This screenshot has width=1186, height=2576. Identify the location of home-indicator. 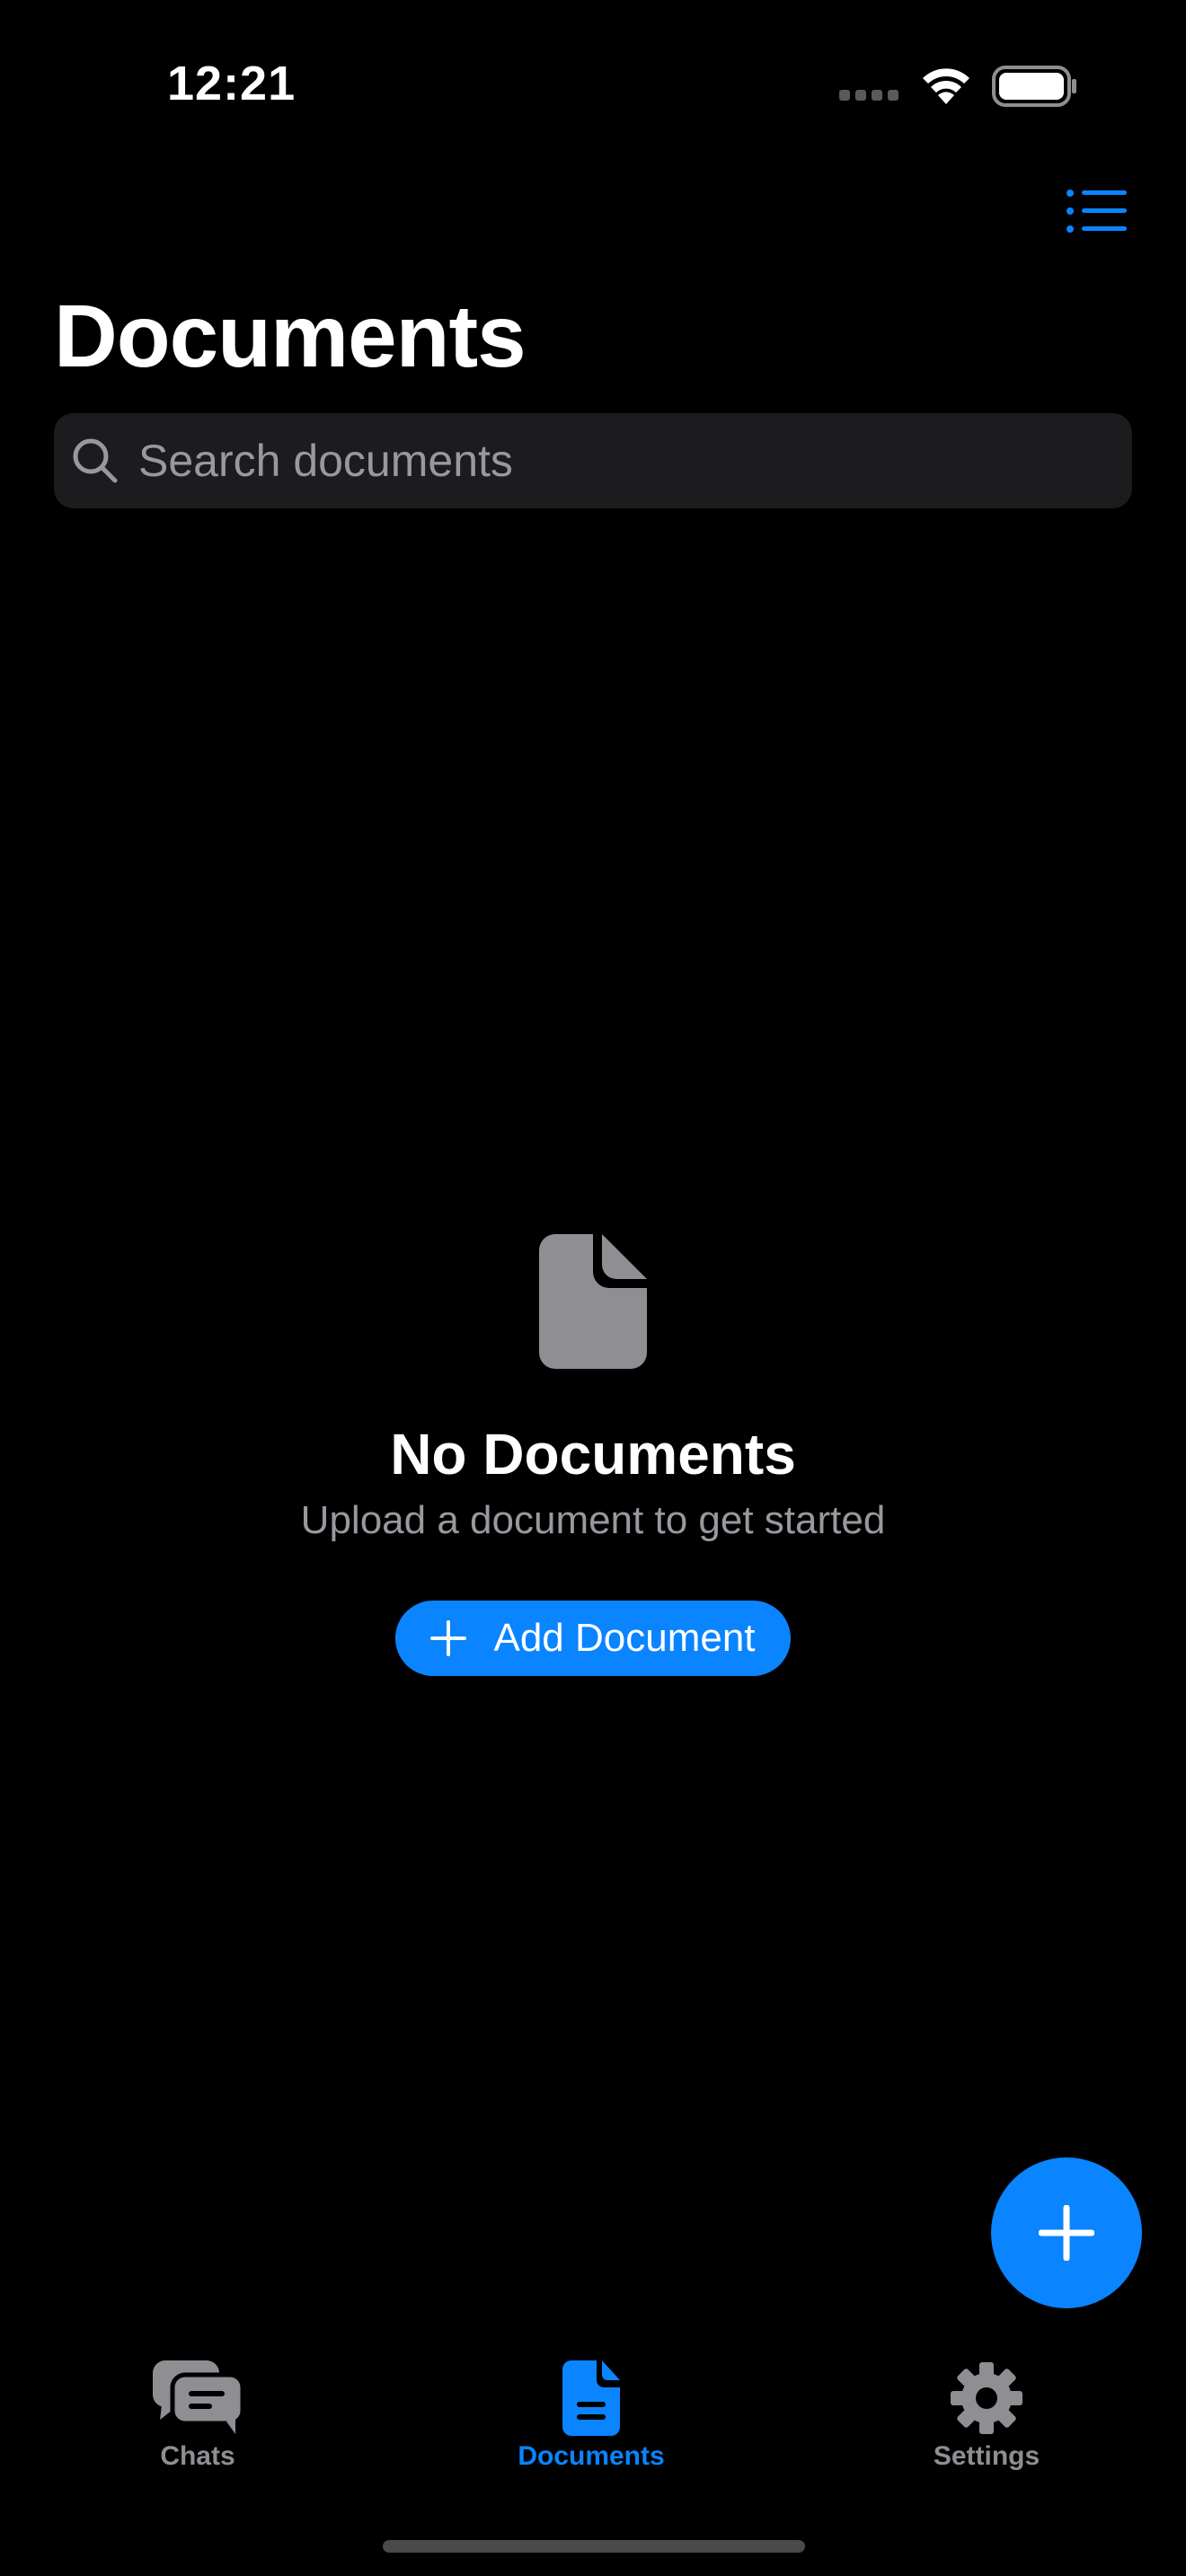
(594, 2546).